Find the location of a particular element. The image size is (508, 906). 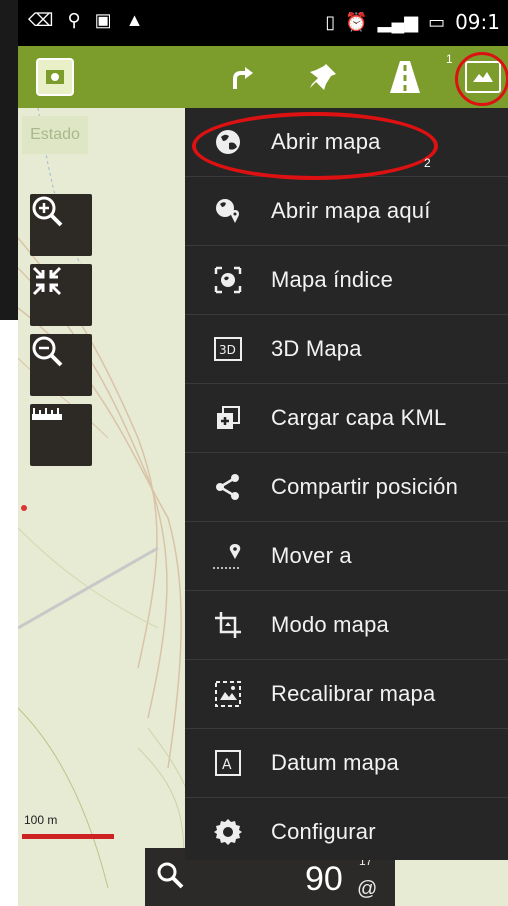

menu-item-modo-mapa: Modo mapa is located at coordinates (346, 625).